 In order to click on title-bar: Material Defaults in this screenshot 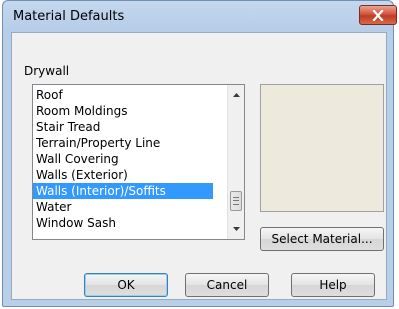, I will do `click(200, 17)`.